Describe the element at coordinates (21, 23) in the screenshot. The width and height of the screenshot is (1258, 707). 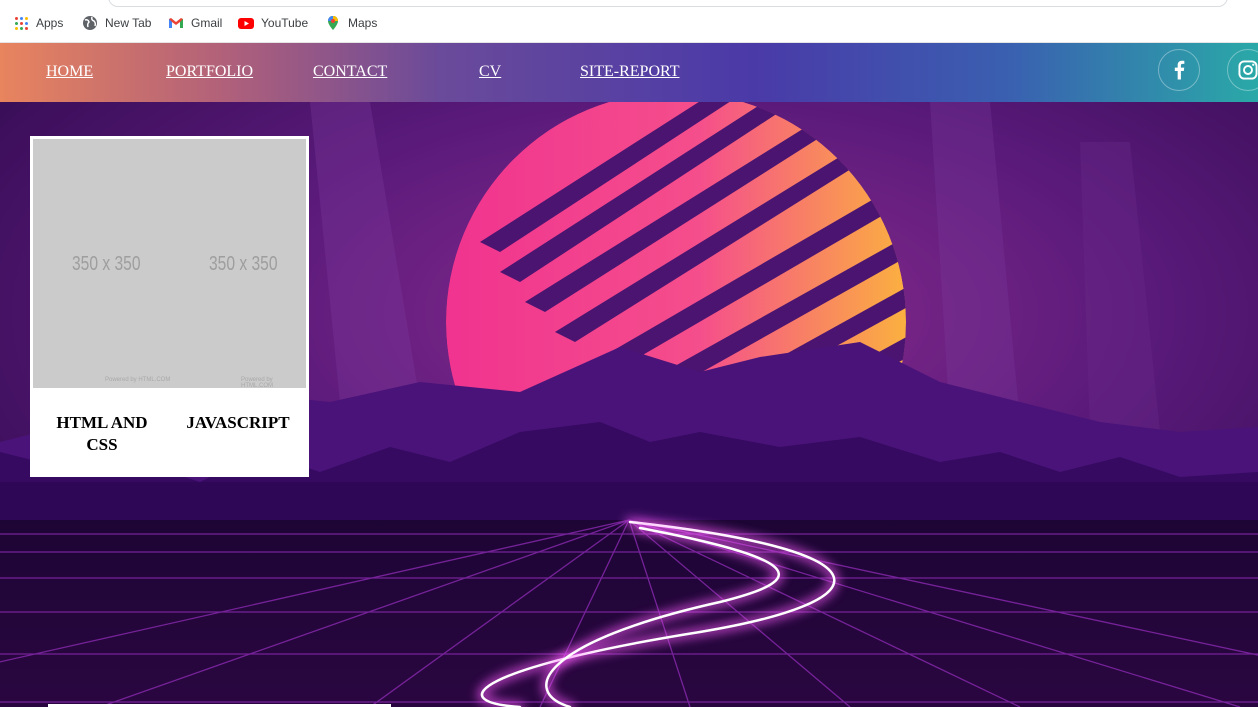
I see `apps-grid-icon` at that location.